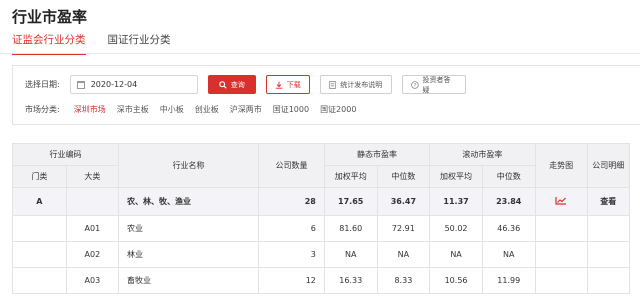 The width and height of the screenshot is (640, 306). Describe the element at coordinates (291, 280) in the screenshot. I see `cell-company-count: 12` at that location.